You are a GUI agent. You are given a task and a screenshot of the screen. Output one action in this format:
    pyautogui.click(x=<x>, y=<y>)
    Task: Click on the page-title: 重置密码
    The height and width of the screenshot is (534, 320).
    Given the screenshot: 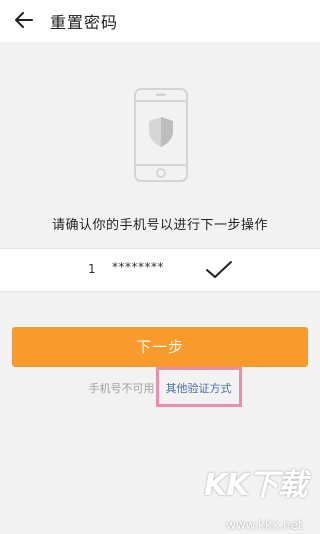 What is the action you would take?
    pyautogui.click(x=84, y=22)
    